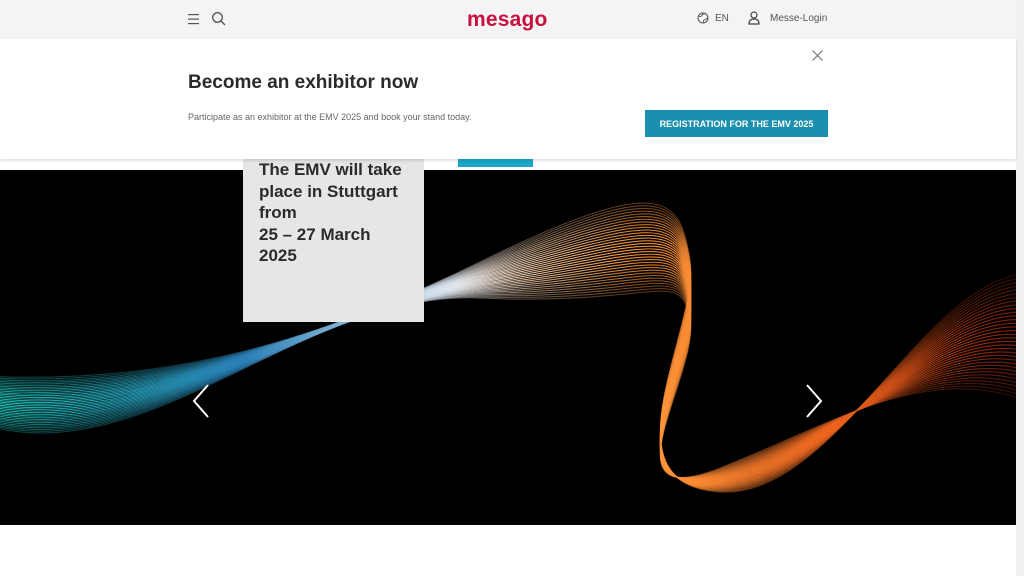 The width and height of the screenshot is (1024, 576). I want to click on globe-icon, so click(703, 18).